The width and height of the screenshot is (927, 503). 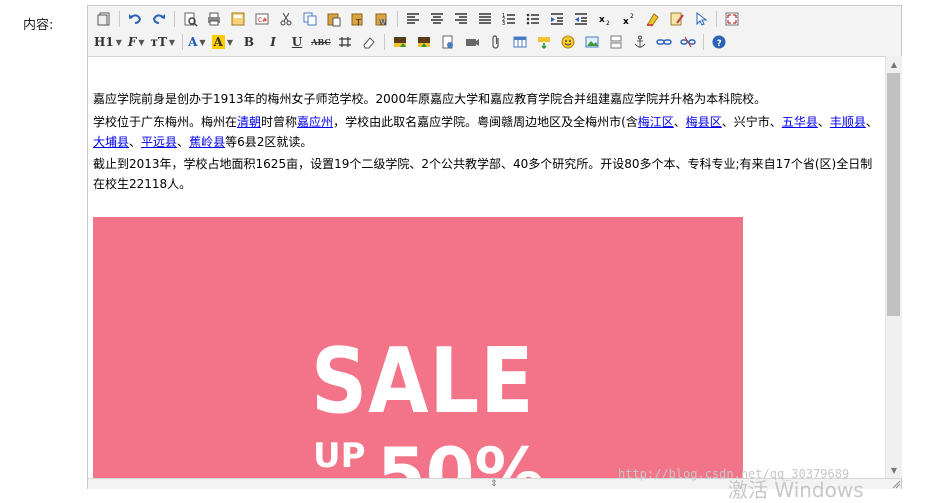 I want to click on paragraph-text: 学校位于广东梅州。梅州在, so click(x=165, y=122).